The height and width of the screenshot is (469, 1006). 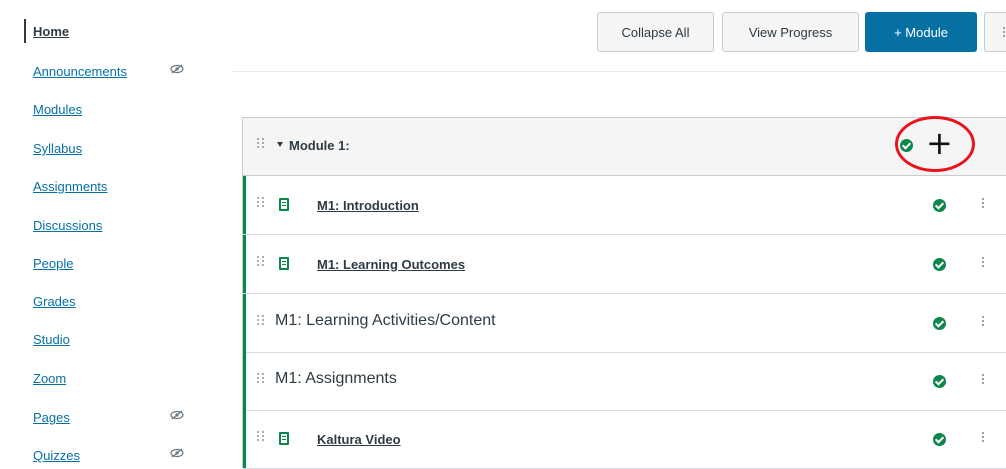 I want to click on nav-item-quizzes: Quizzes, so click(x=56, y=455).